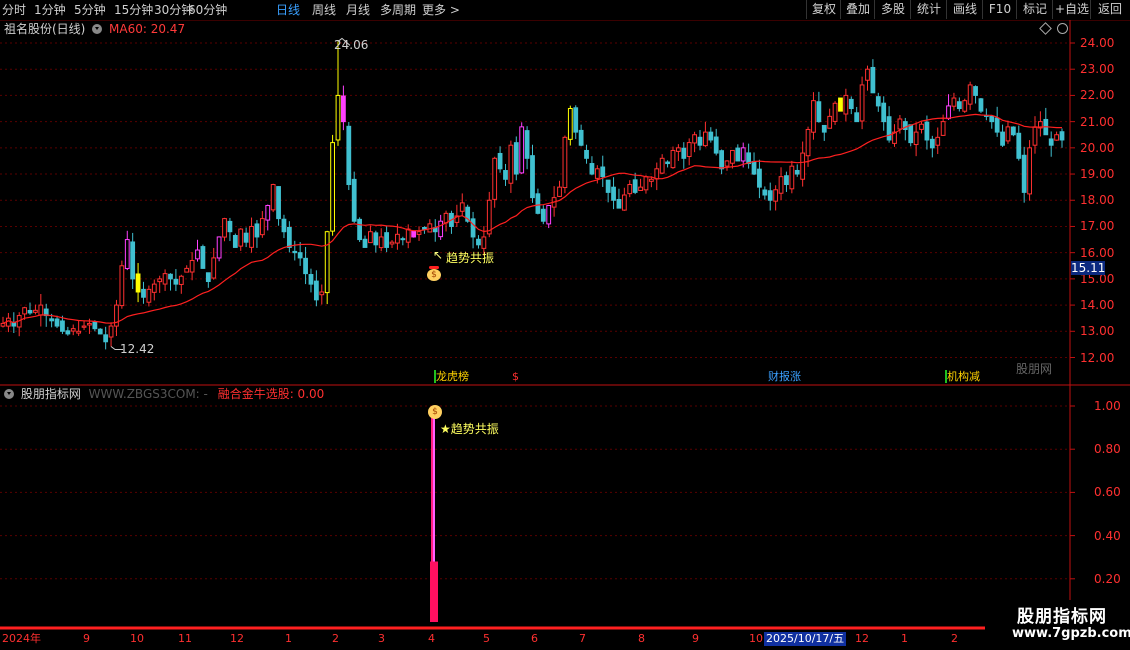  Describe the element at coordinates (324, 10) in the screenshot. I see `tab-timeframe-7: 周线` at that location.